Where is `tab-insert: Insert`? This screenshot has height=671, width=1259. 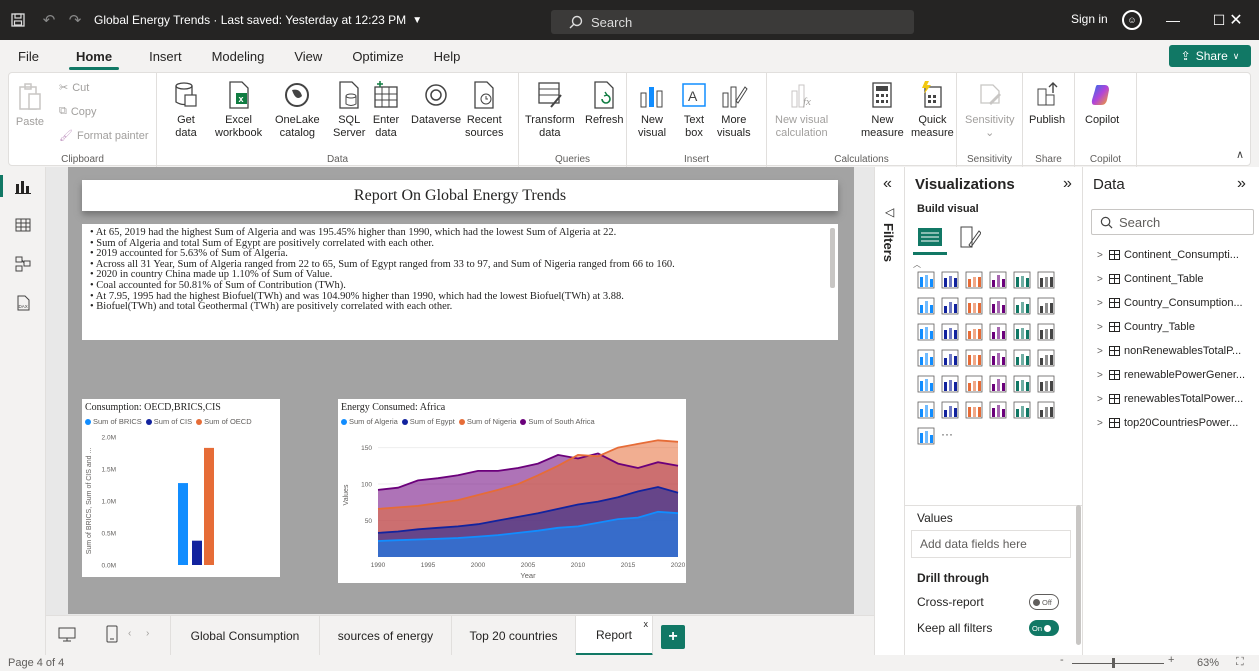
tab-insert: Insert is located at coordinates (165, 56).